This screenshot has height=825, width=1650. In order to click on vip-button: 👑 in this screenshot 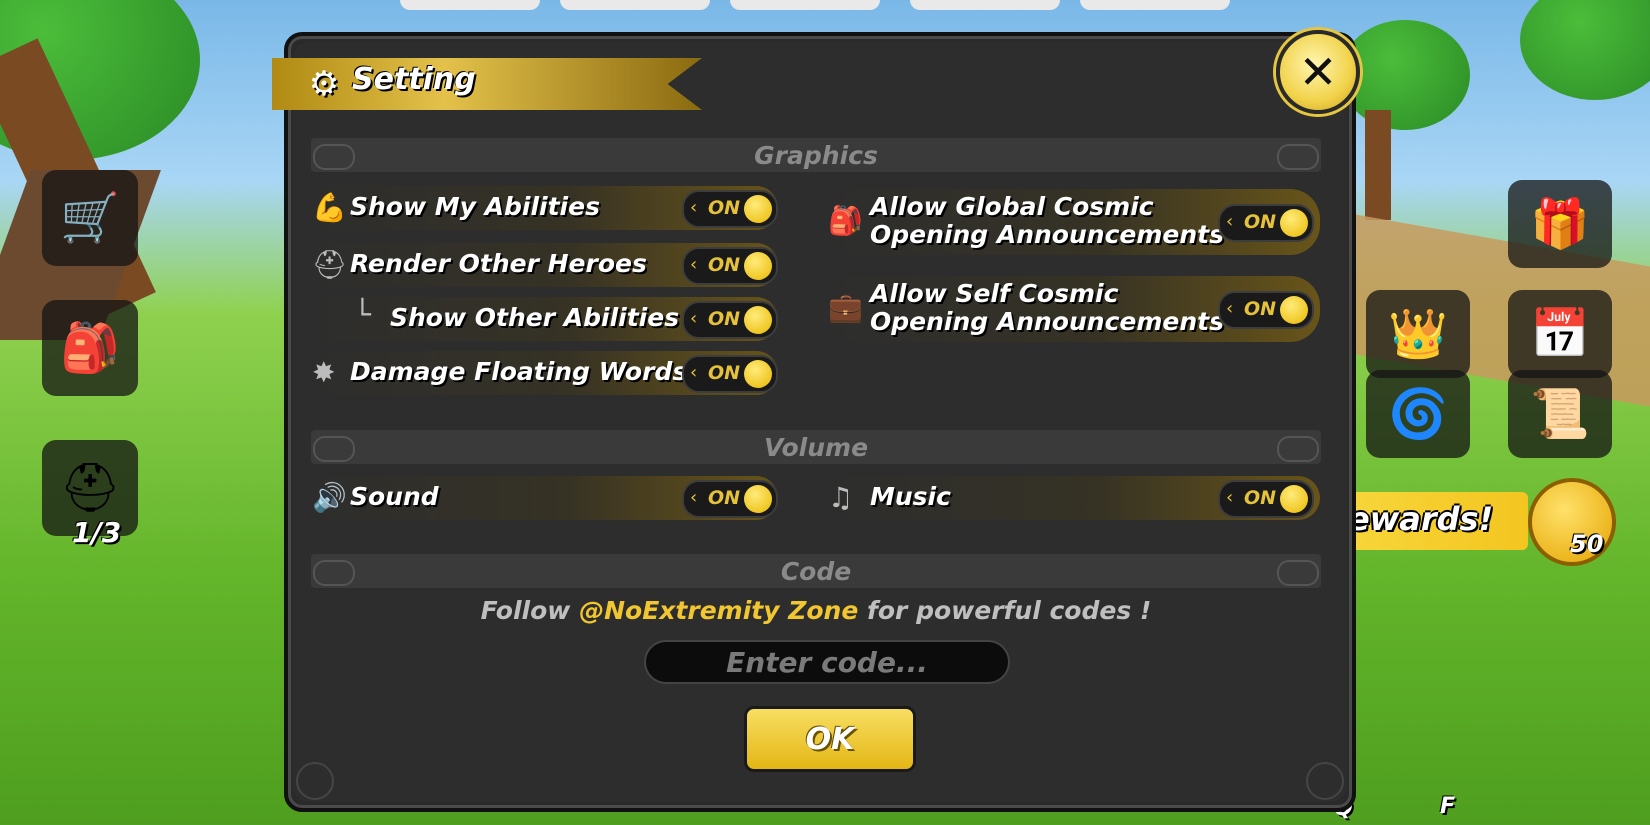, I will do `click(1418, 334)`.